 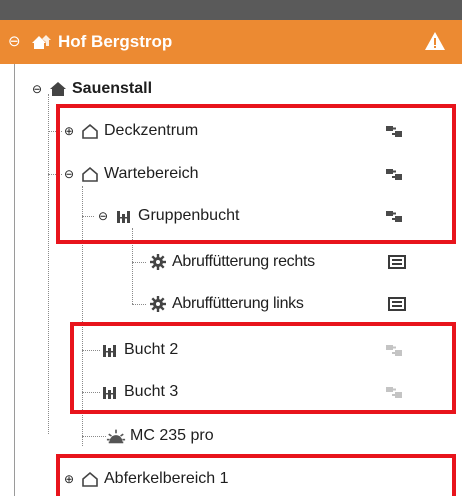 What do you see at coordinates (112, 88) in the screenshot?
I see `tree-node-label: Sauenstall` at bounding box center [112, 88].